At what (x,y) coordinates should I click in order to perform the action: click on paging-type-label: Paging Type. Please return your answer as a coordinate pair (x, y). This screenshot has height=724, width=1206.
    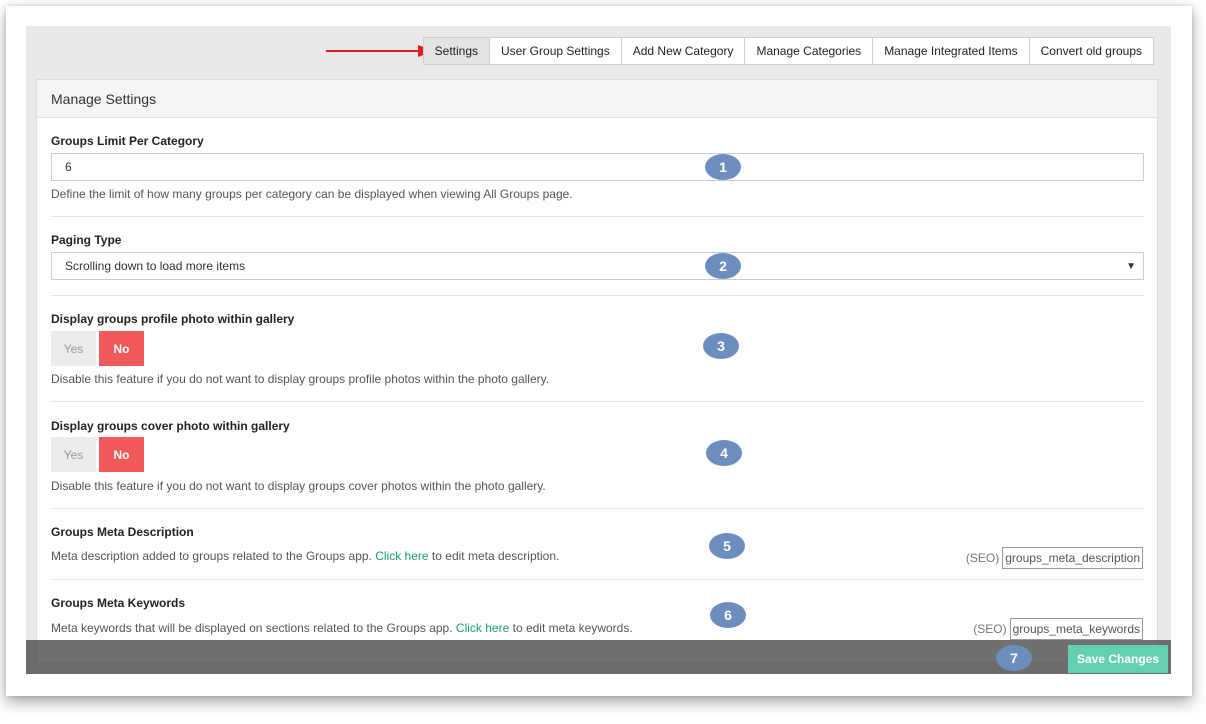
    Looking at the image, I should click on (86, 240).